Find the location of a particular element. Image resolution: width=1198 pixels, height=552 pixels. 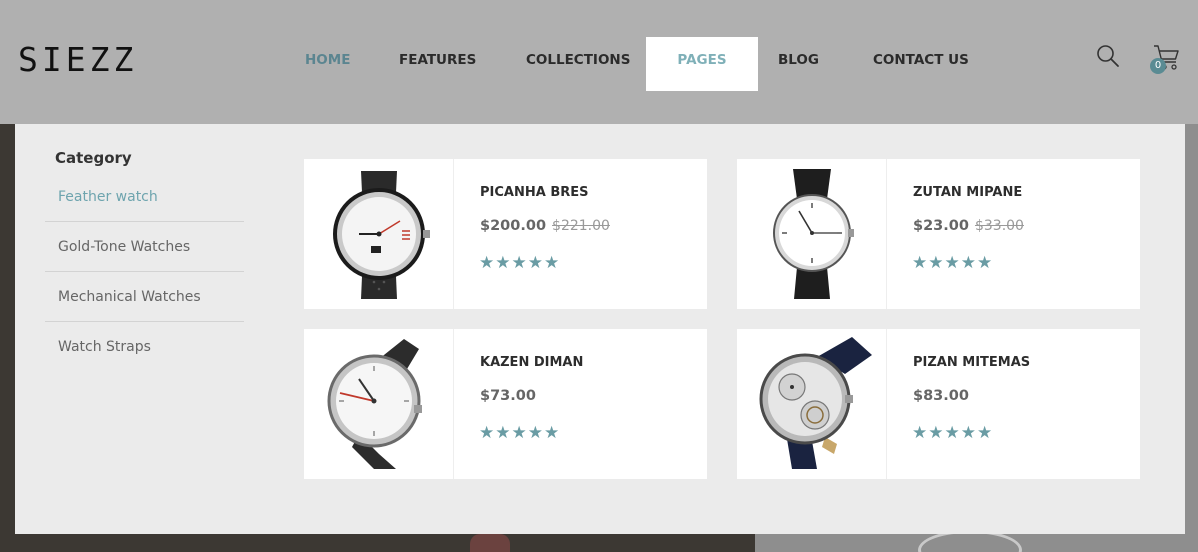

old-price: $33.00 is located at coordinates (999, 226).